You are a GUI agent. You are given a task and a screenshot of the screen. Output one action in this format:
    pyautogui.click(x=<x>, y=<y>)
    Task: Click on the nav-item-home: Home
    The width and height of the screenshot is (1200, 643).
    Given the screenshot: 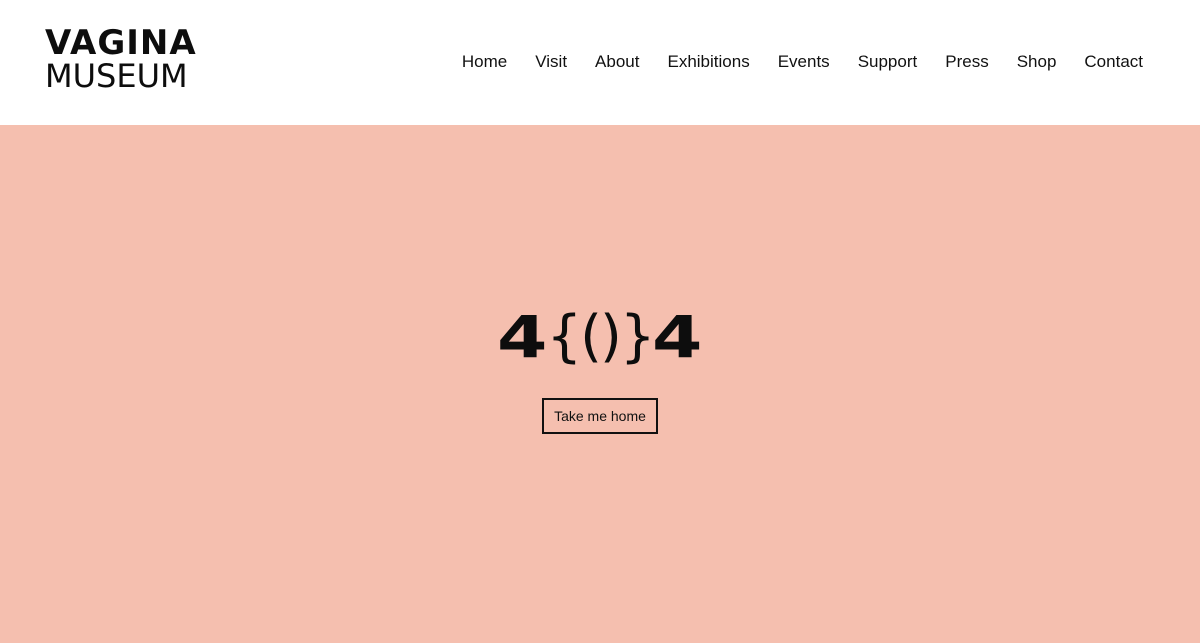 What is the action you would take?
    pyautogui.click(x=484, y=62)
    